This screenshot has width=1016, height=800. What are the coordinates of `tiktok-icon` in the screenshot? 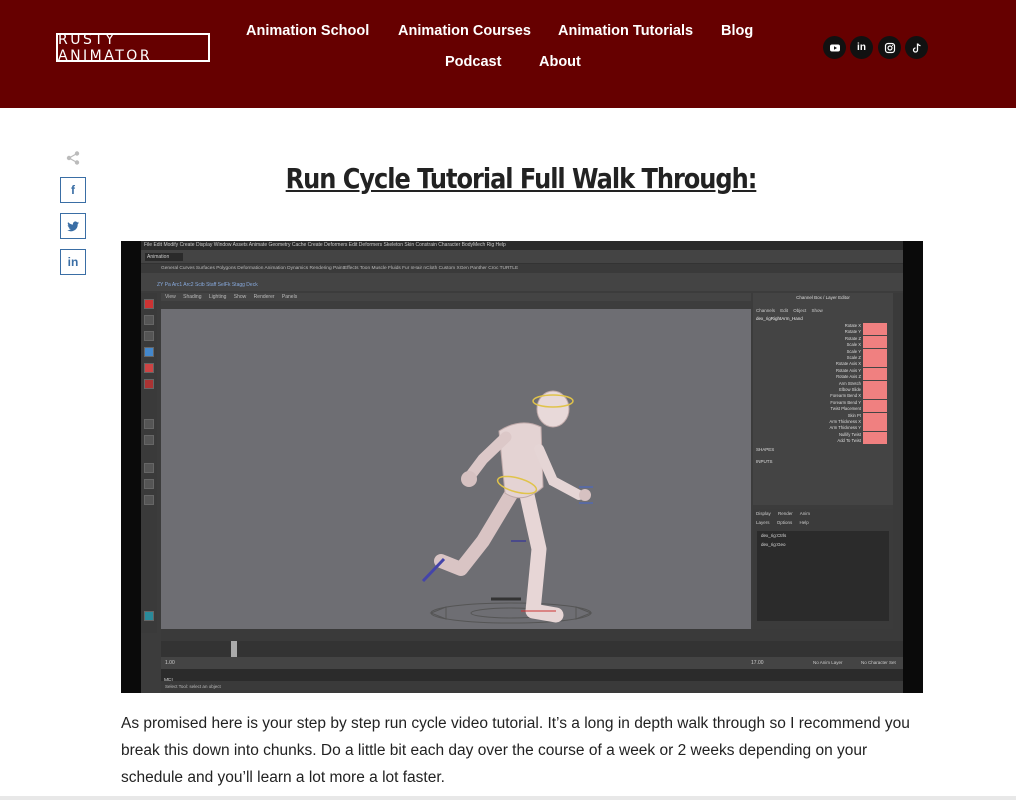 It's located at (916, 47).